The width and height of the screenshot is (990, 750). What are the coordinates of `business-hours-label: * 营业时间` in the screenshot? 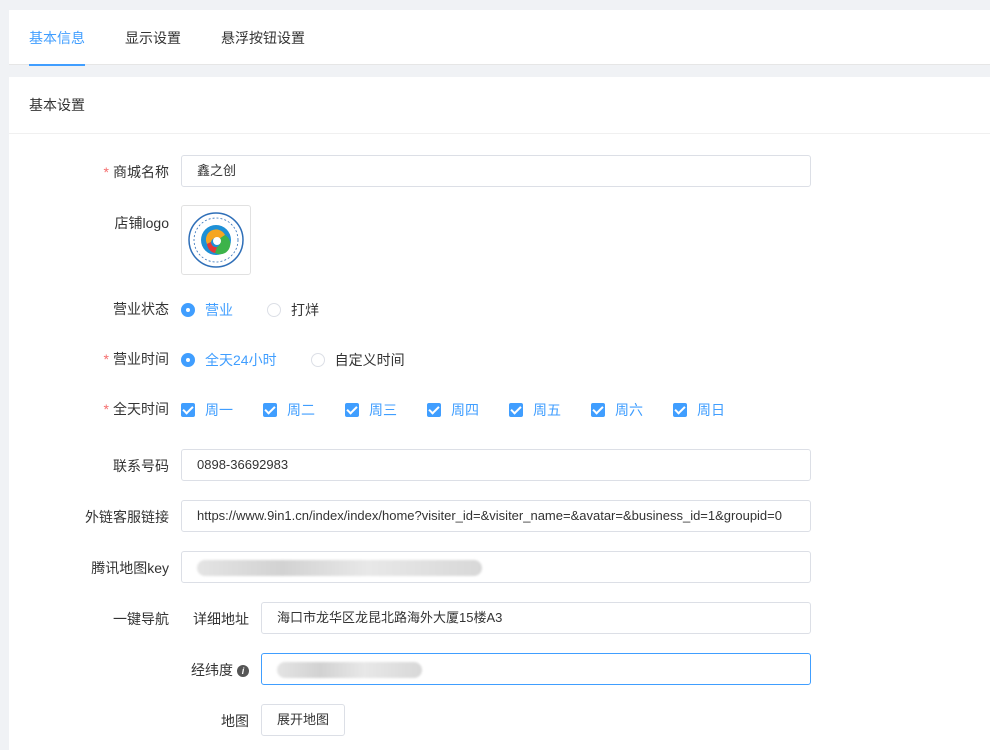 It's located at (136, 359).